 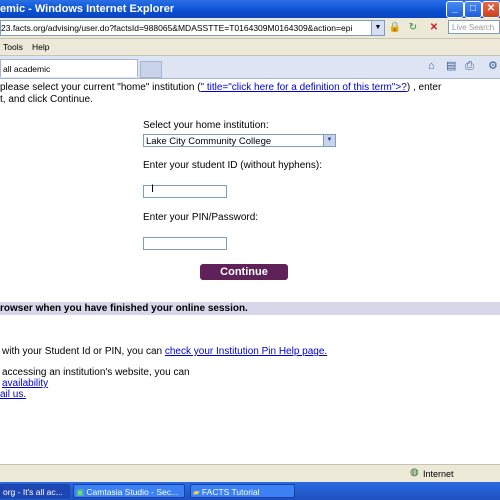 I want to click on home-icon: ⌂, so click(x=431, y=66).